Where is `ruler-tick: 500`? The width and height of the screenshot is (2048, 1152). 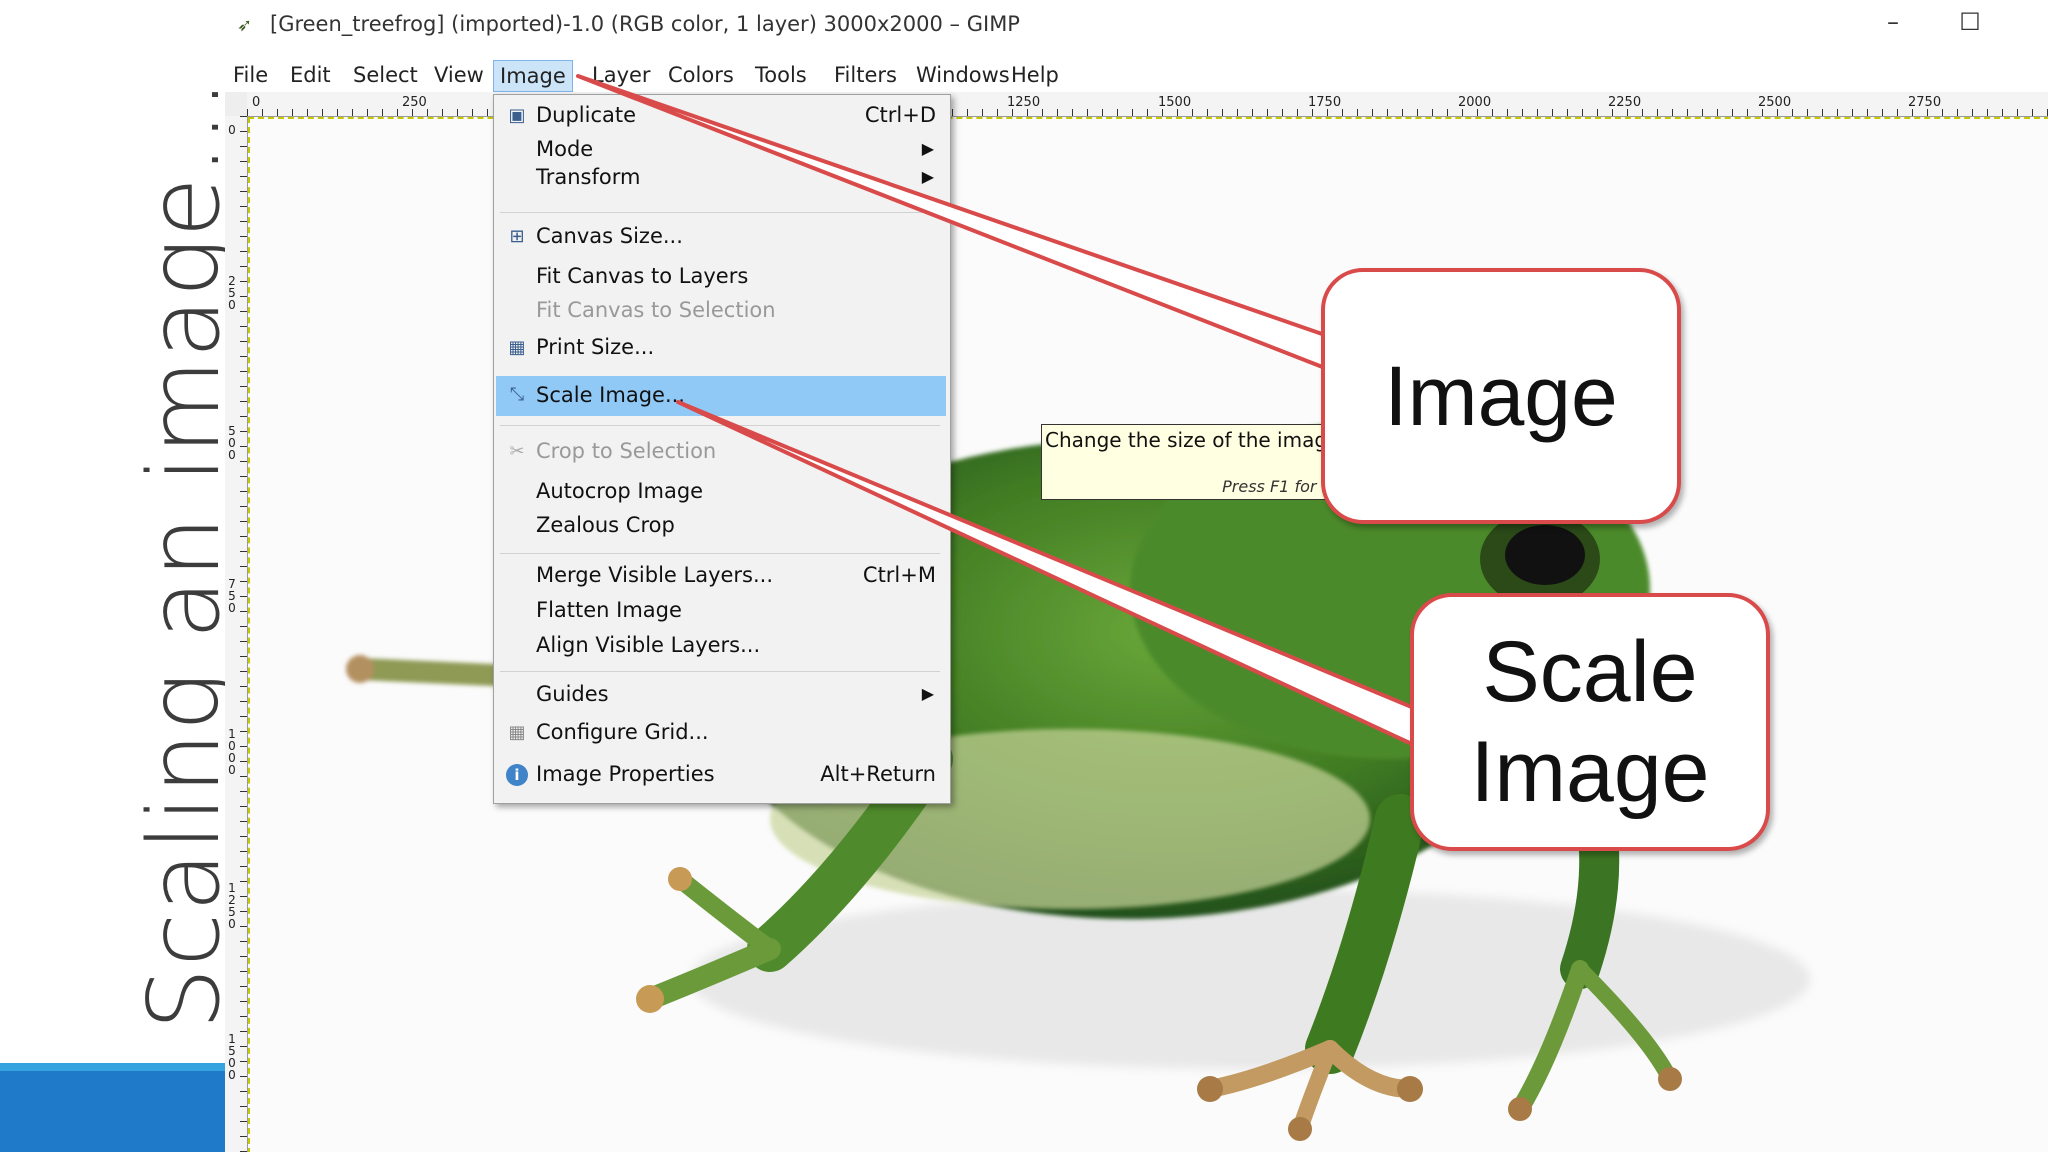
ruler-tick: 500 is located at coordinates (232, 443).